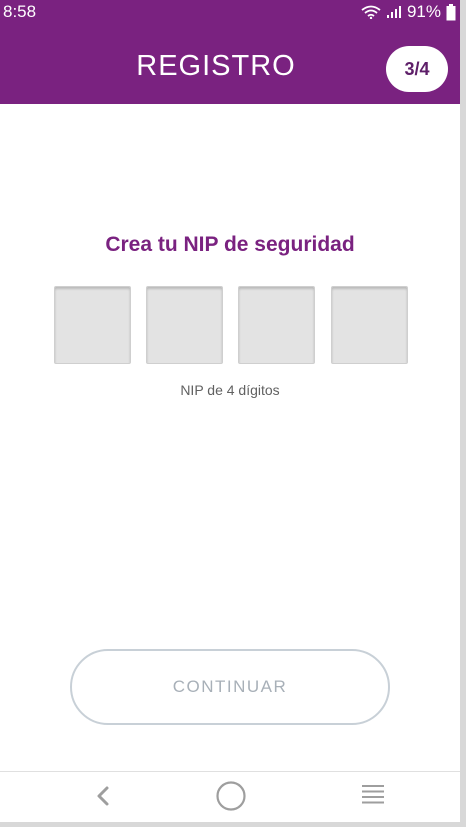 Image resolution: width=466 pixels, height=827 pixels. What do you see at coordinates (394, 12) in the screenshot?
I see `signal-icon` at bounding box center [394, 12].